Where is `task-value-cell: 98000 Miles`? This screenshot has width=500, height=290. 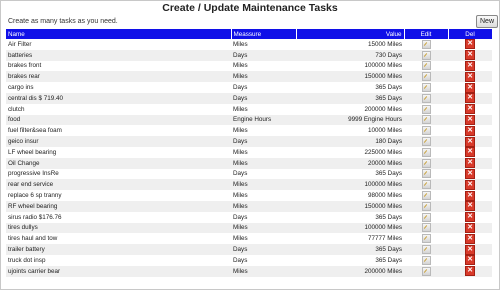 task-value-cell: 98000 Miles is located at coordinates (385, 196).